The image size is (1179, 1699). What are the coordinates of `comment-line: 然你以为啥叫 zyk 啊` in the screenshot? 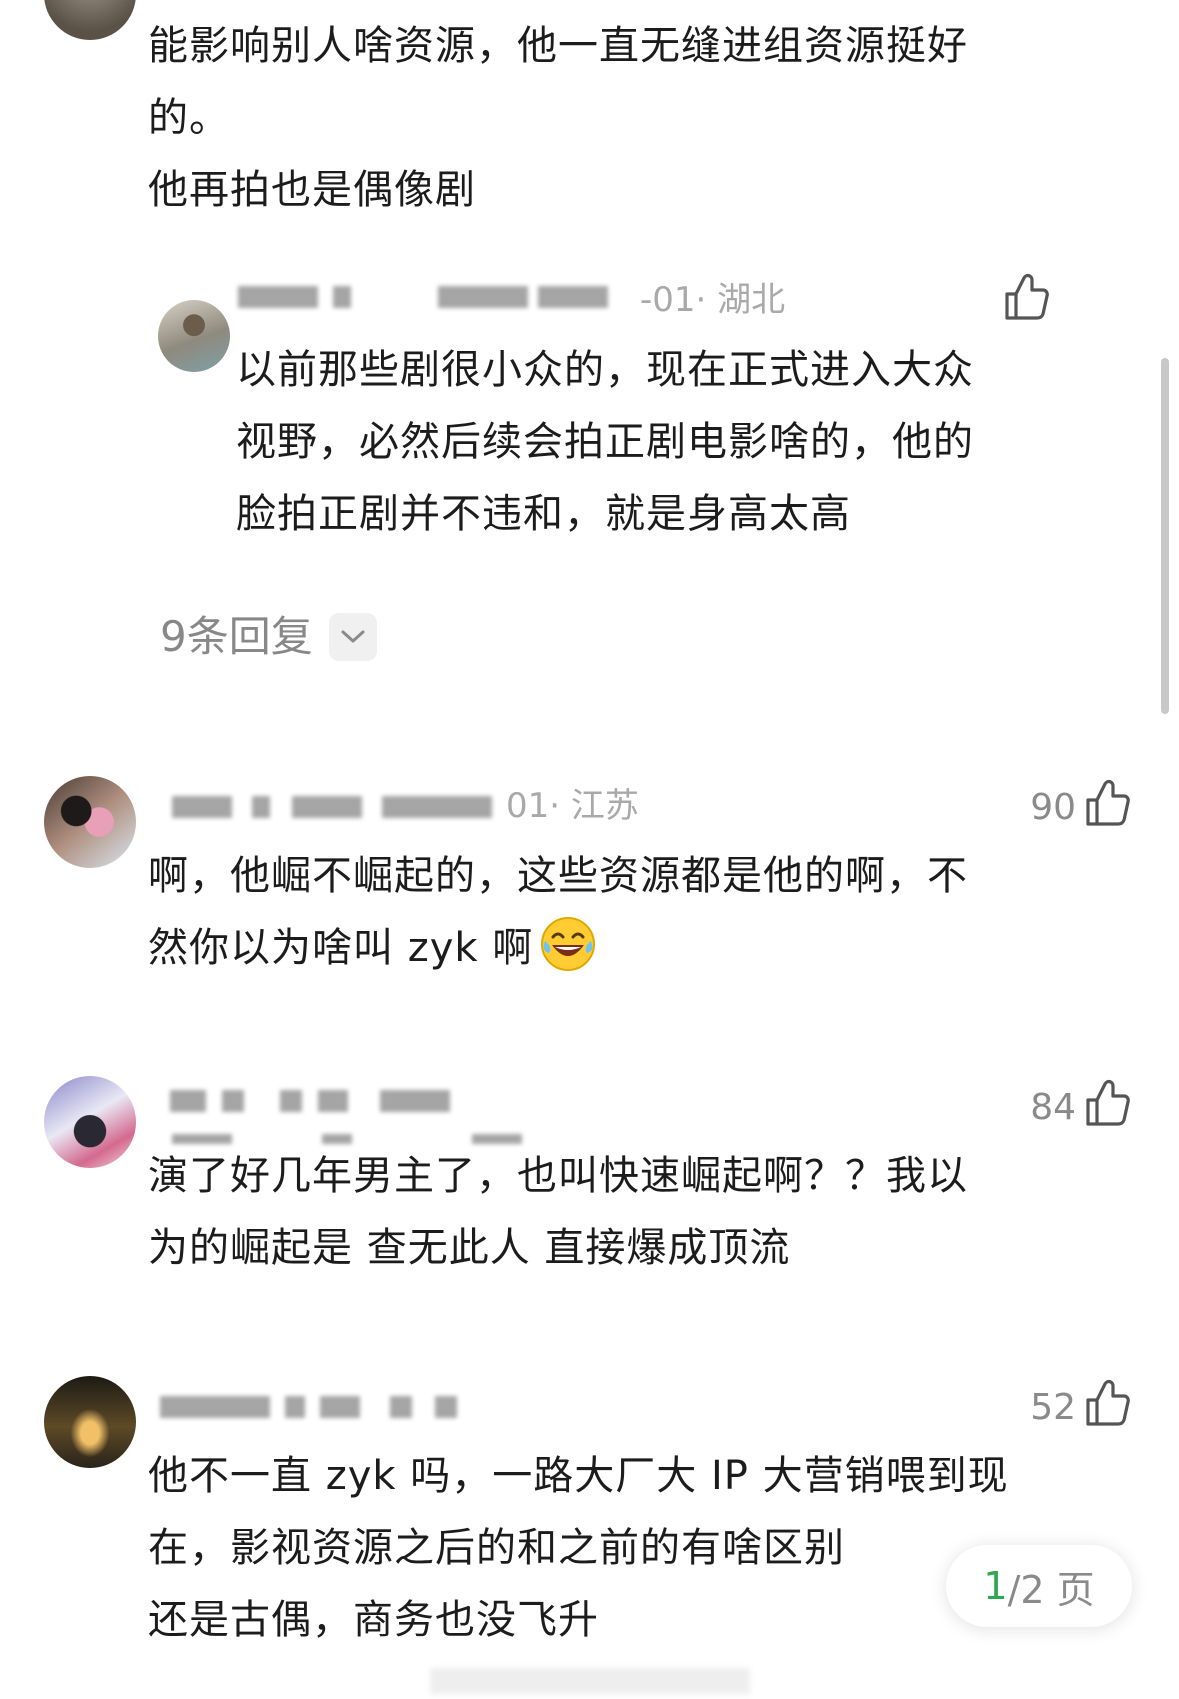 It's located at (558, 948).